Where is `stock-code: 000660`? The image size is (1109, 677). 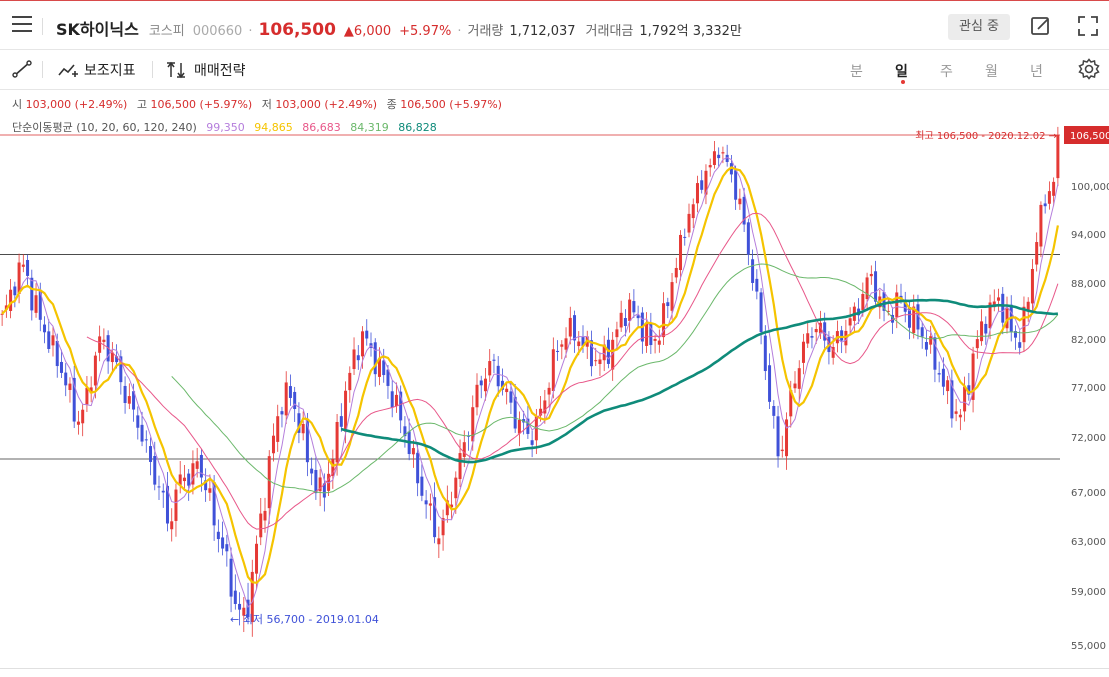
stock-code: 000660 is located at coordinates (217, 31).